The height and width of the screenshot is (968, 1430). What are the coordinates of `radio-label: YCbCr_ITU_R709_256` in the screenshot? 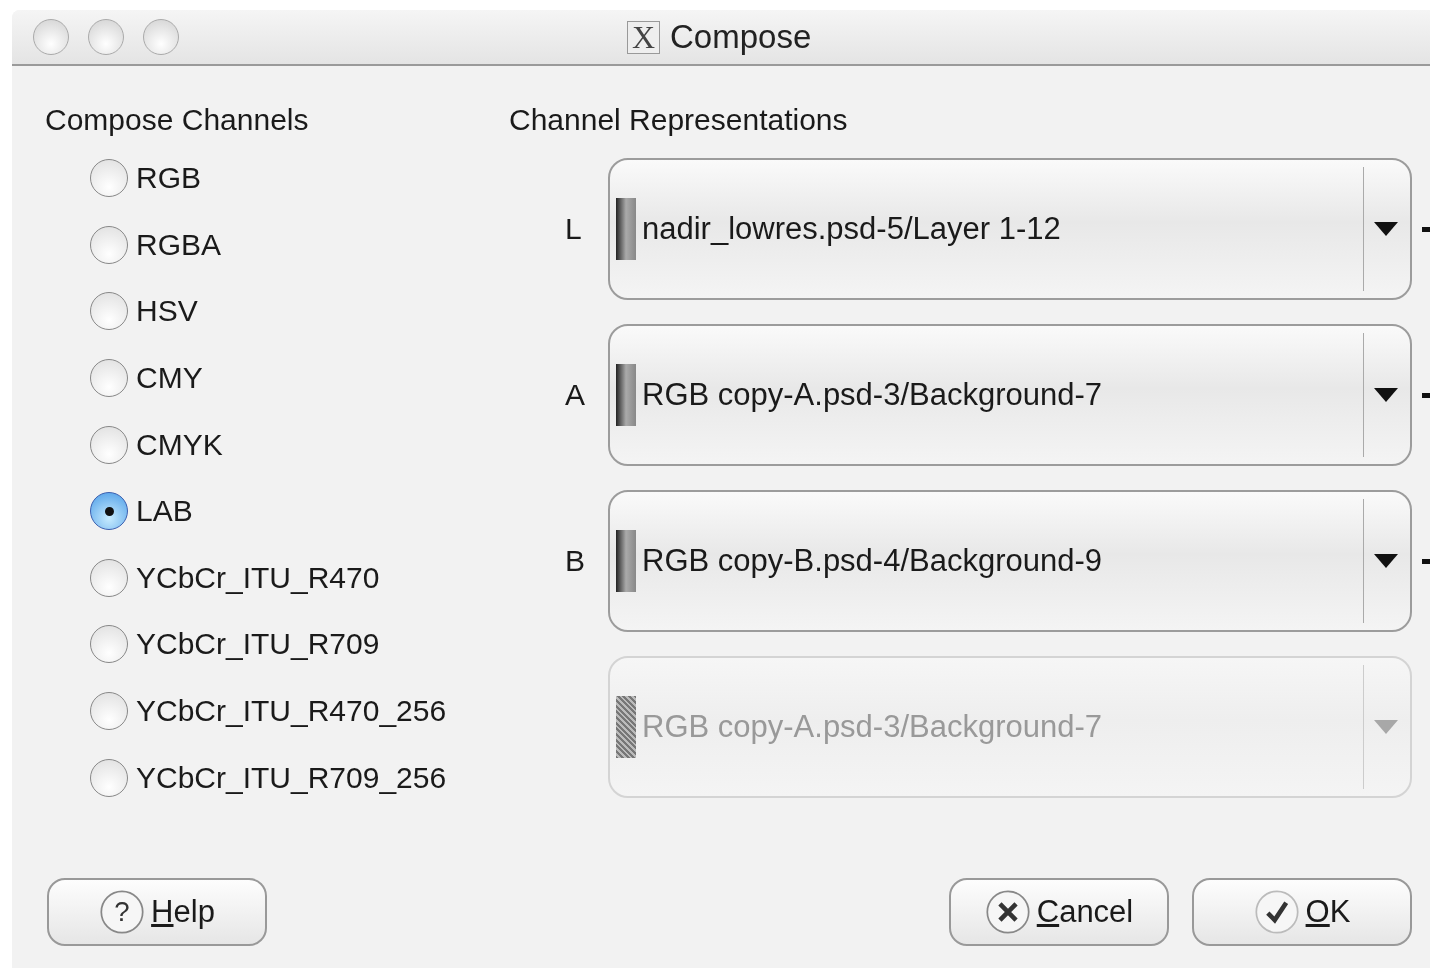 It's located at (291, 777).